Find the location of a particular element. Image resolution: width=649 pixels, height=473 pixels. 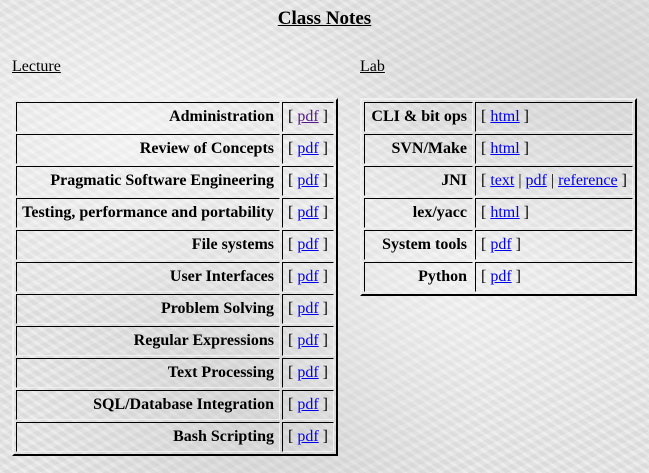

lab-topic-label: JNI is located at coordinates (418, 181).